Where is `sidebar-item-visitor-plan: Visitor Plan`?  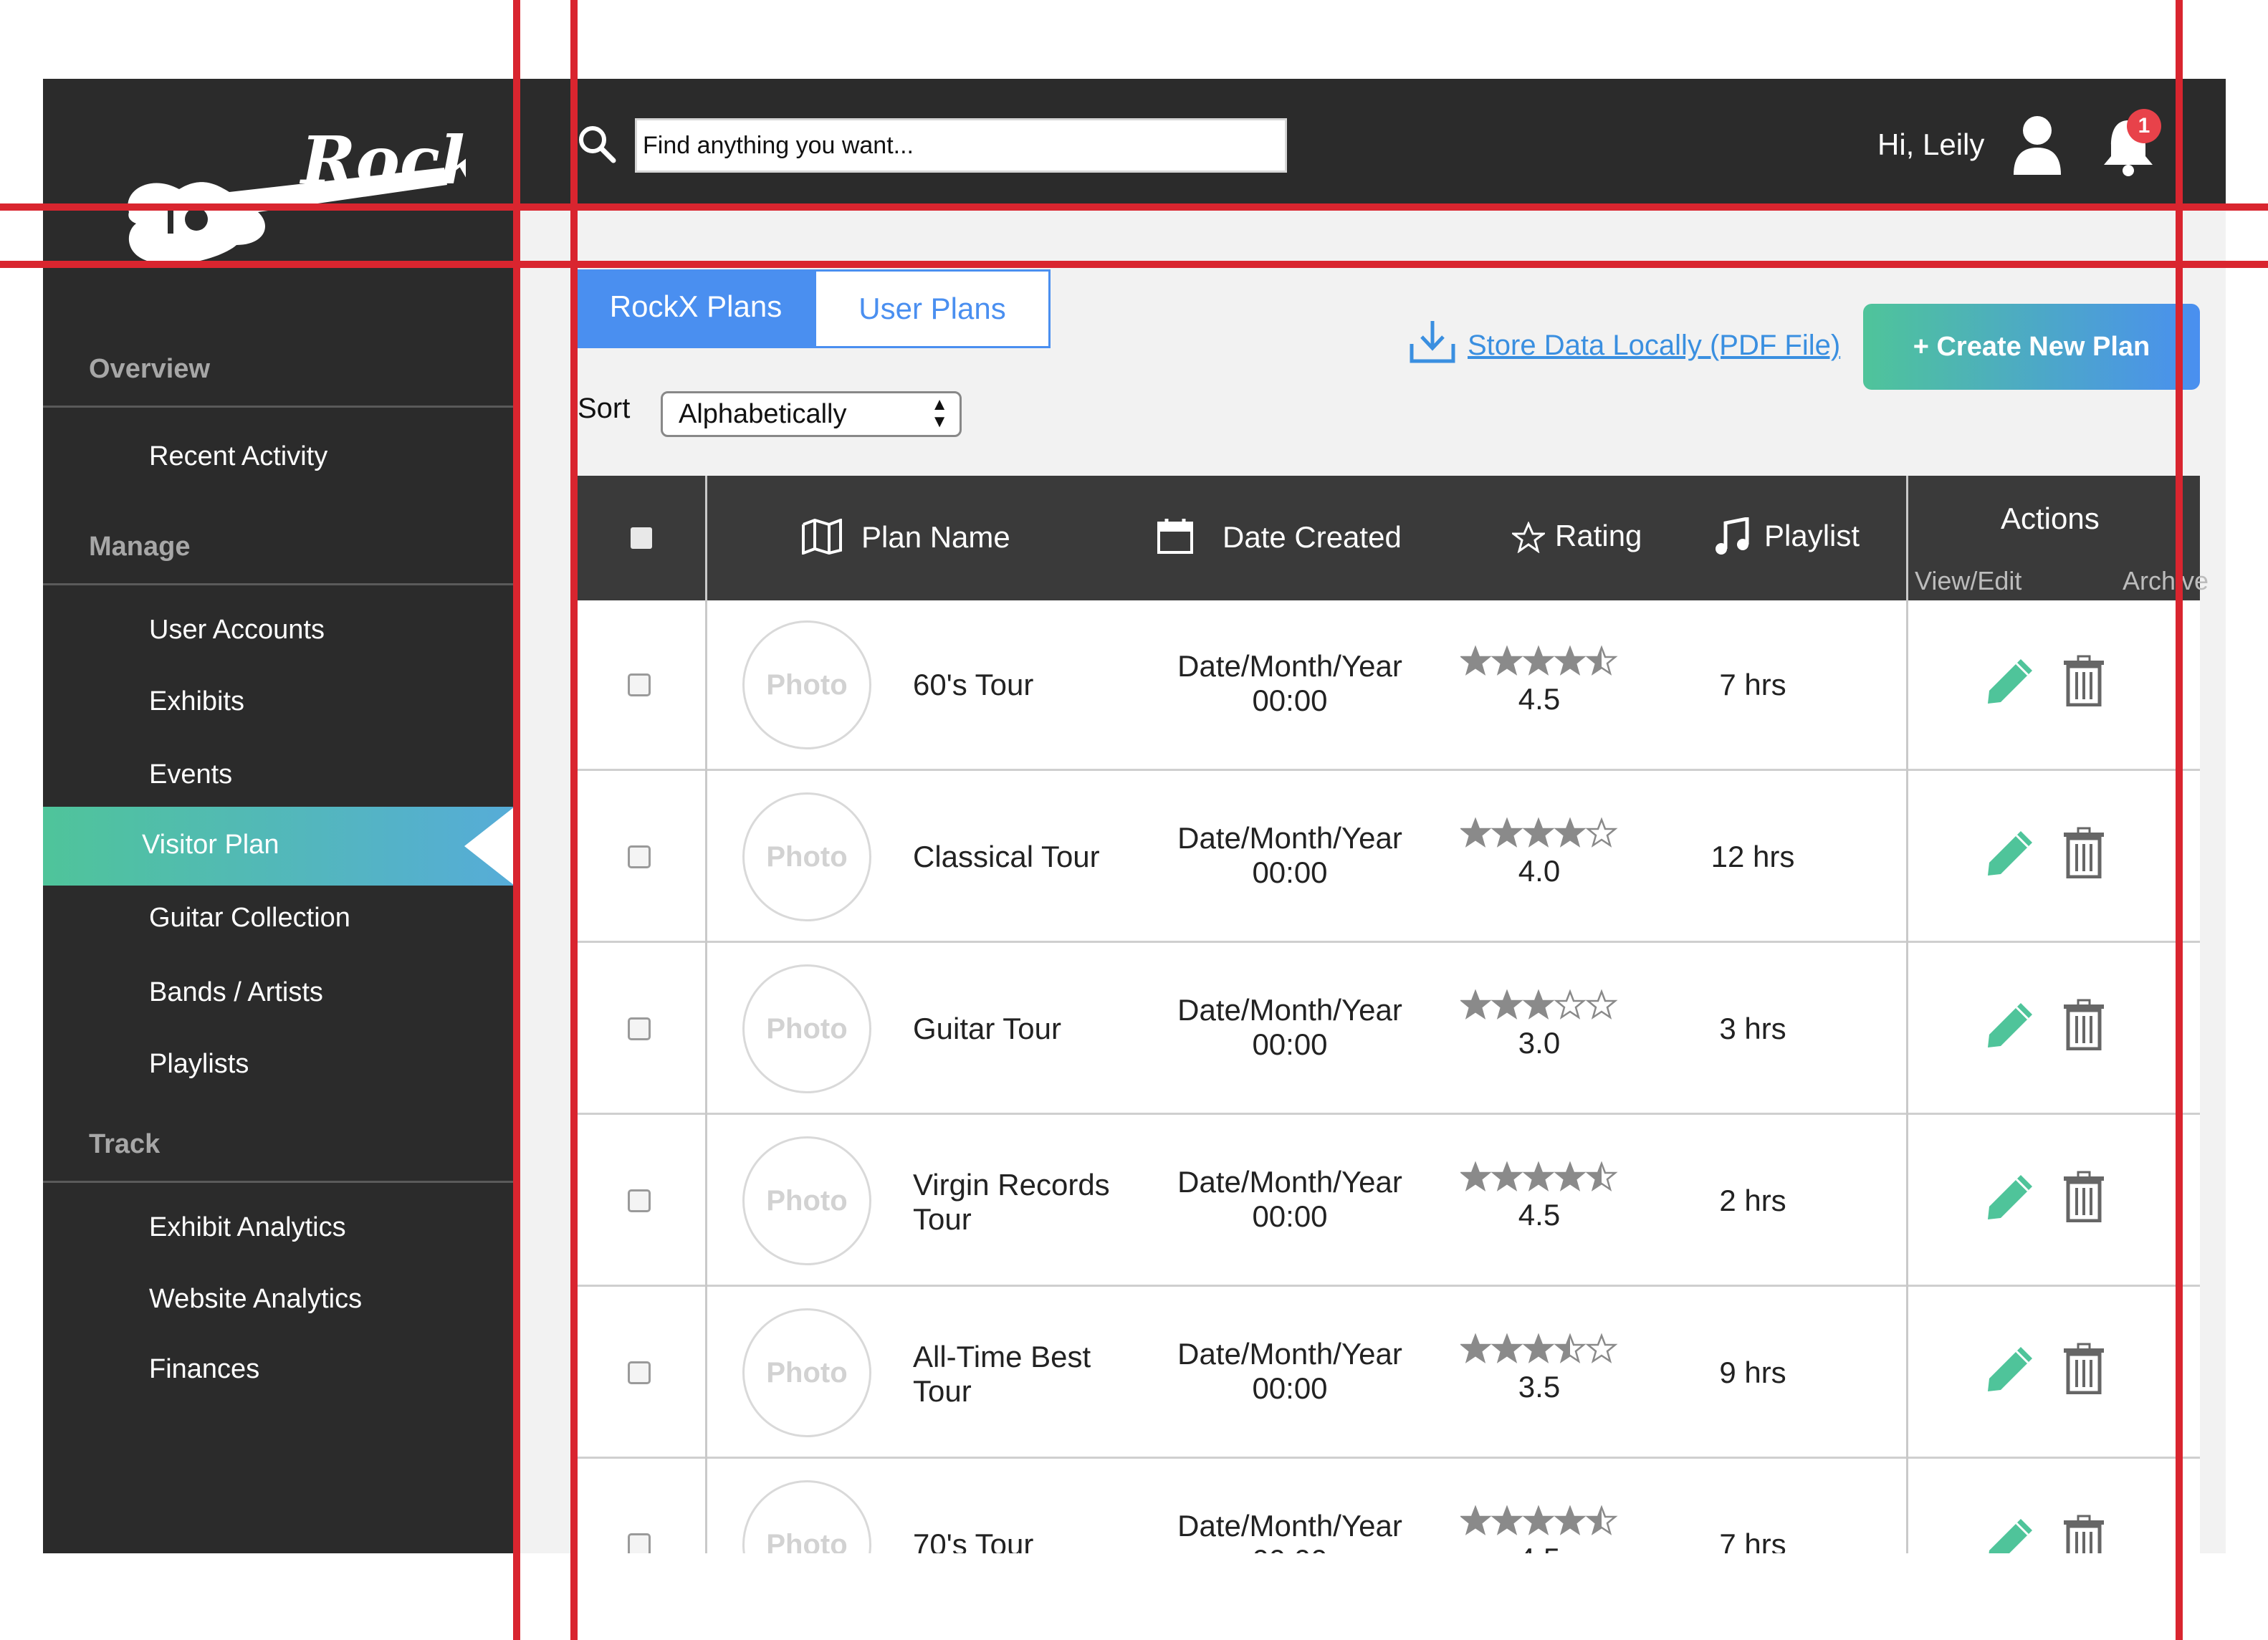
sidebar-item-visitor-plan: Visitor Plan is located at coordinates (279, 846).